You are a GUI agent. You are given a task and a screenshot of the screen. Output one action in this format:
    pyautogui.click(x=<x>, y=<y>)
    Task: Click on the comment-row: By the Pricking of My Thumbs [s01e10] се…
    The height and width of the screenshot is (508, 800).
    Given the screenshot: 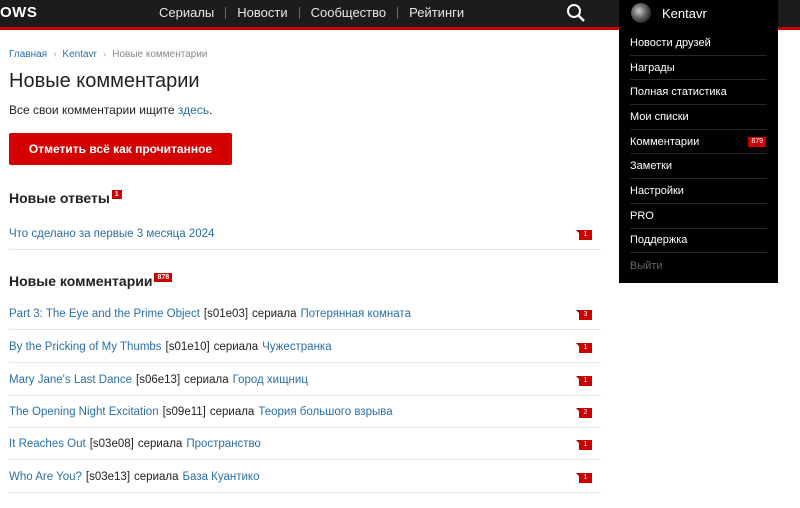 What is the action you would take?
    pyautogui.click(x=305, y=347)
    